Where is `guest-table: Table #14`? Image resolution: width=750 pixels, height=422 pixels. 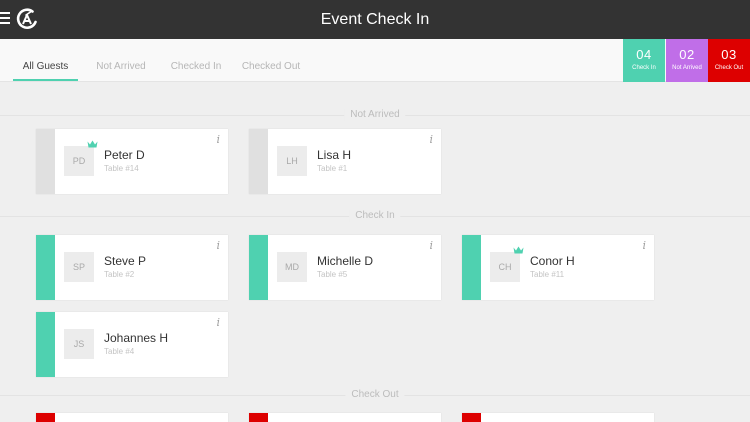 guest-table: Table #14 is located at coordinates (121, 168).